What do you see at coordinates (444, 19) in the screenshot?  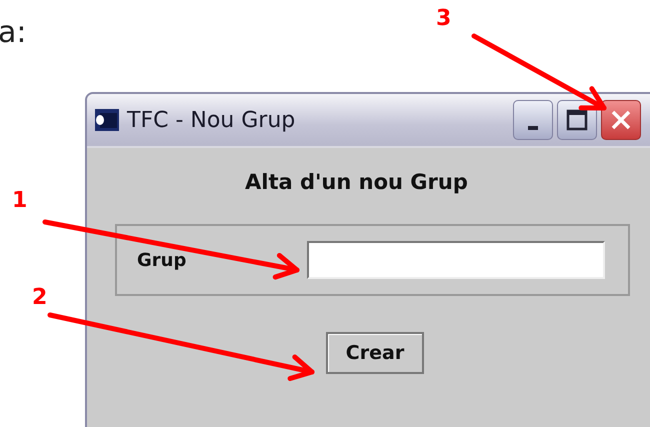 I see `annotation-number: 3` at bounding box center [444, 19].